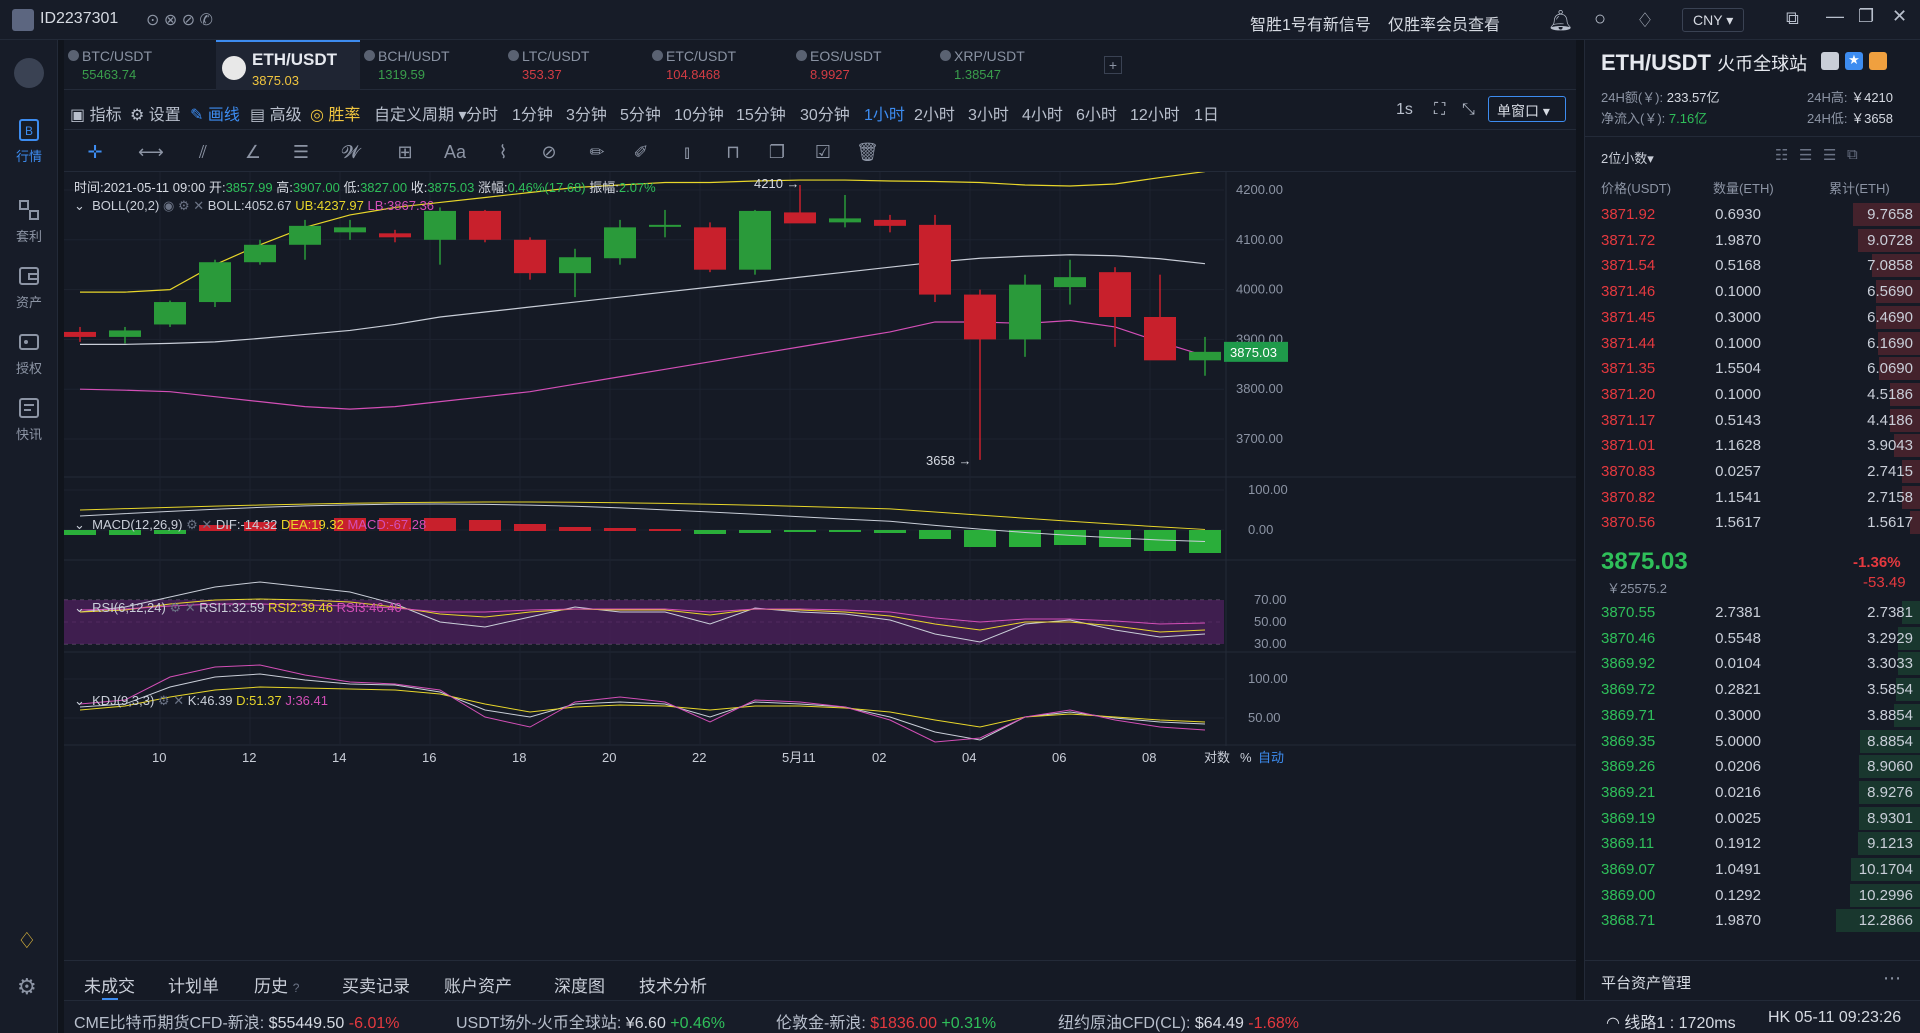 The image size is (1920, 1033). I want to click on view-bids-icon: ☰, so click(1829, 155).